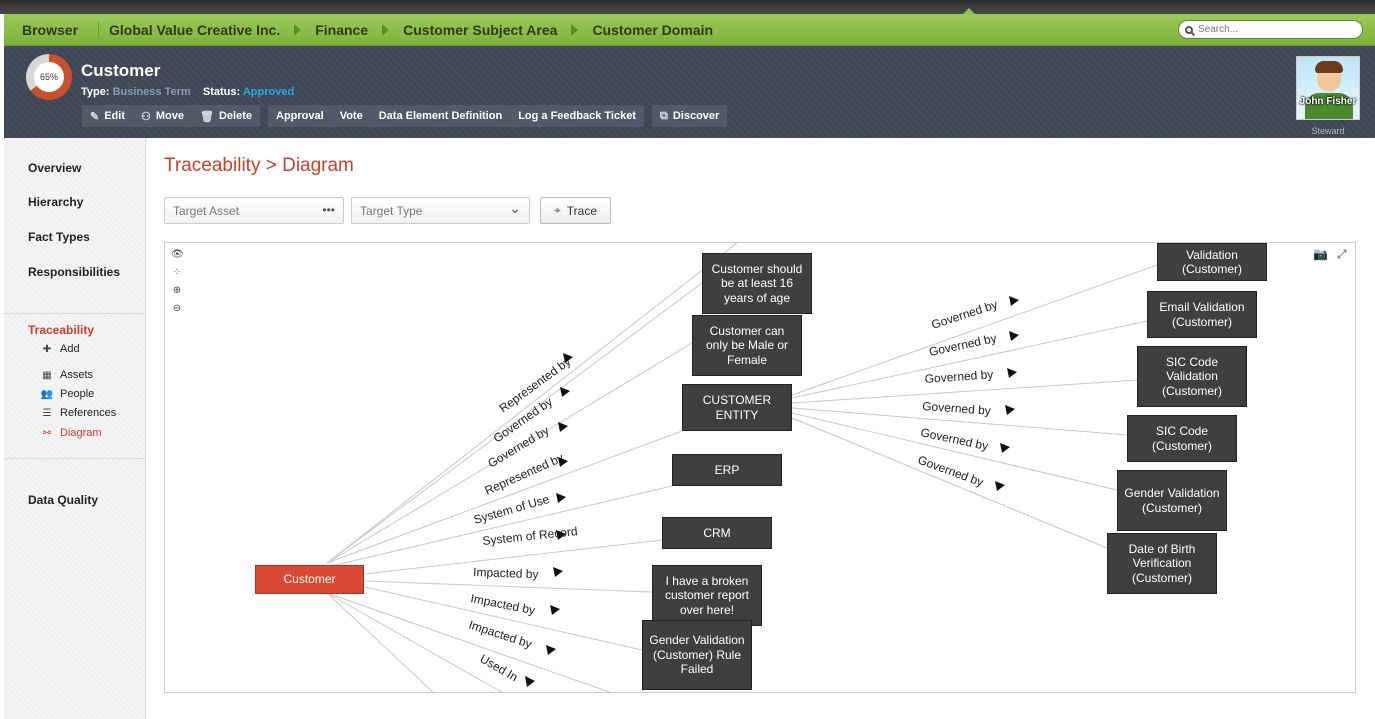  What do you see at coordinates (61, 330) in the screenshot?
I see `sidebar-item-traceability: Traceability` at bounding box center [61, 330].